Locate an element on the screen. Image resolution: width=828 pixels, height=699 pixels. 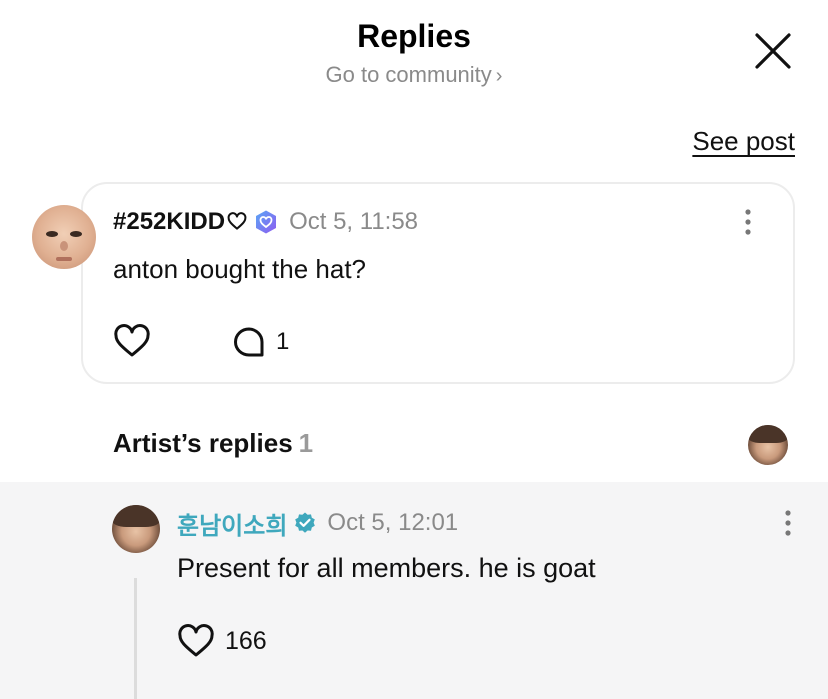
reply-timestamp: Oct 5, 12:01 is located at coordinates (393, 522).